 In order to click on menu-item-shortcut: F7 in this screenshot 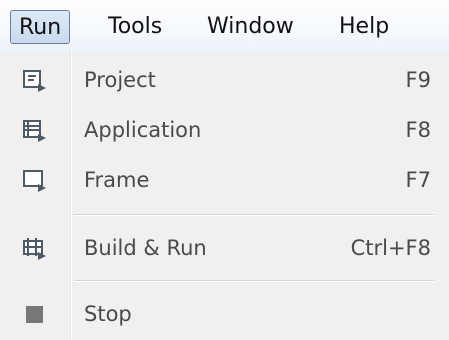, I will do `click(418, 180)`.